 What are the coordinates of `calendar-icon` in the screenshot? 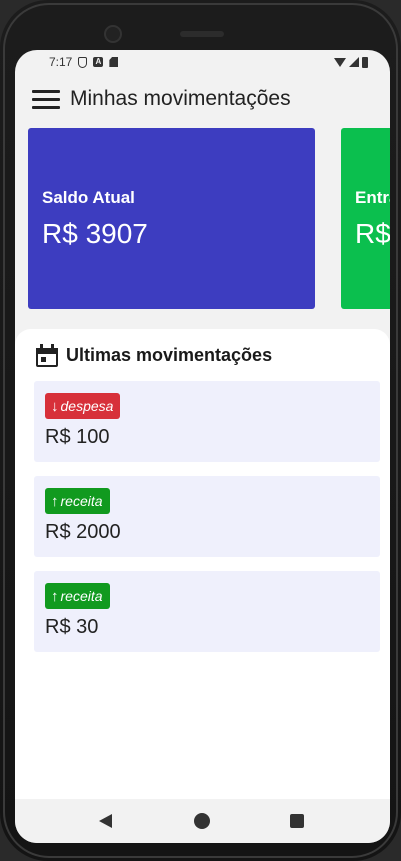 It's located at (47, 355).